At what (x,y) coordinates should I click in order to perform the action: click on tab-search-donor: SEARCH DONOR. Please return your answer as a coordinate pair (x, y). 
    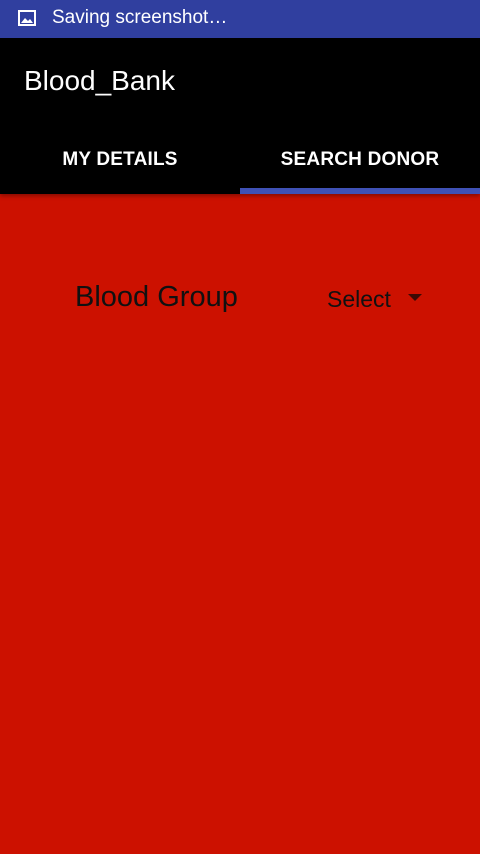
    Looking at the image, I should click on (360, 159).